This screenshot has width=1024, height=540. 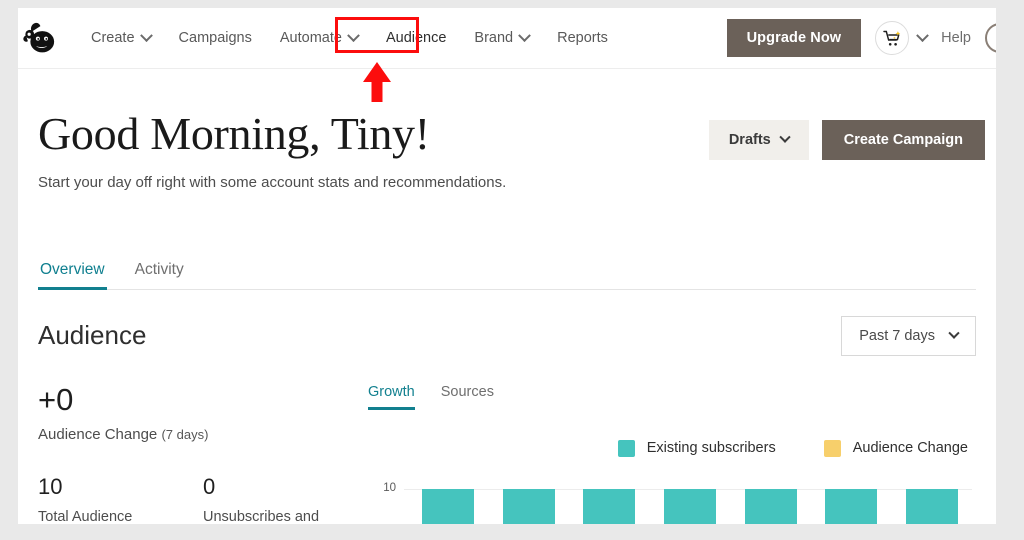 I want to click on tab-growth: Growth, so click(x=391, y=397).